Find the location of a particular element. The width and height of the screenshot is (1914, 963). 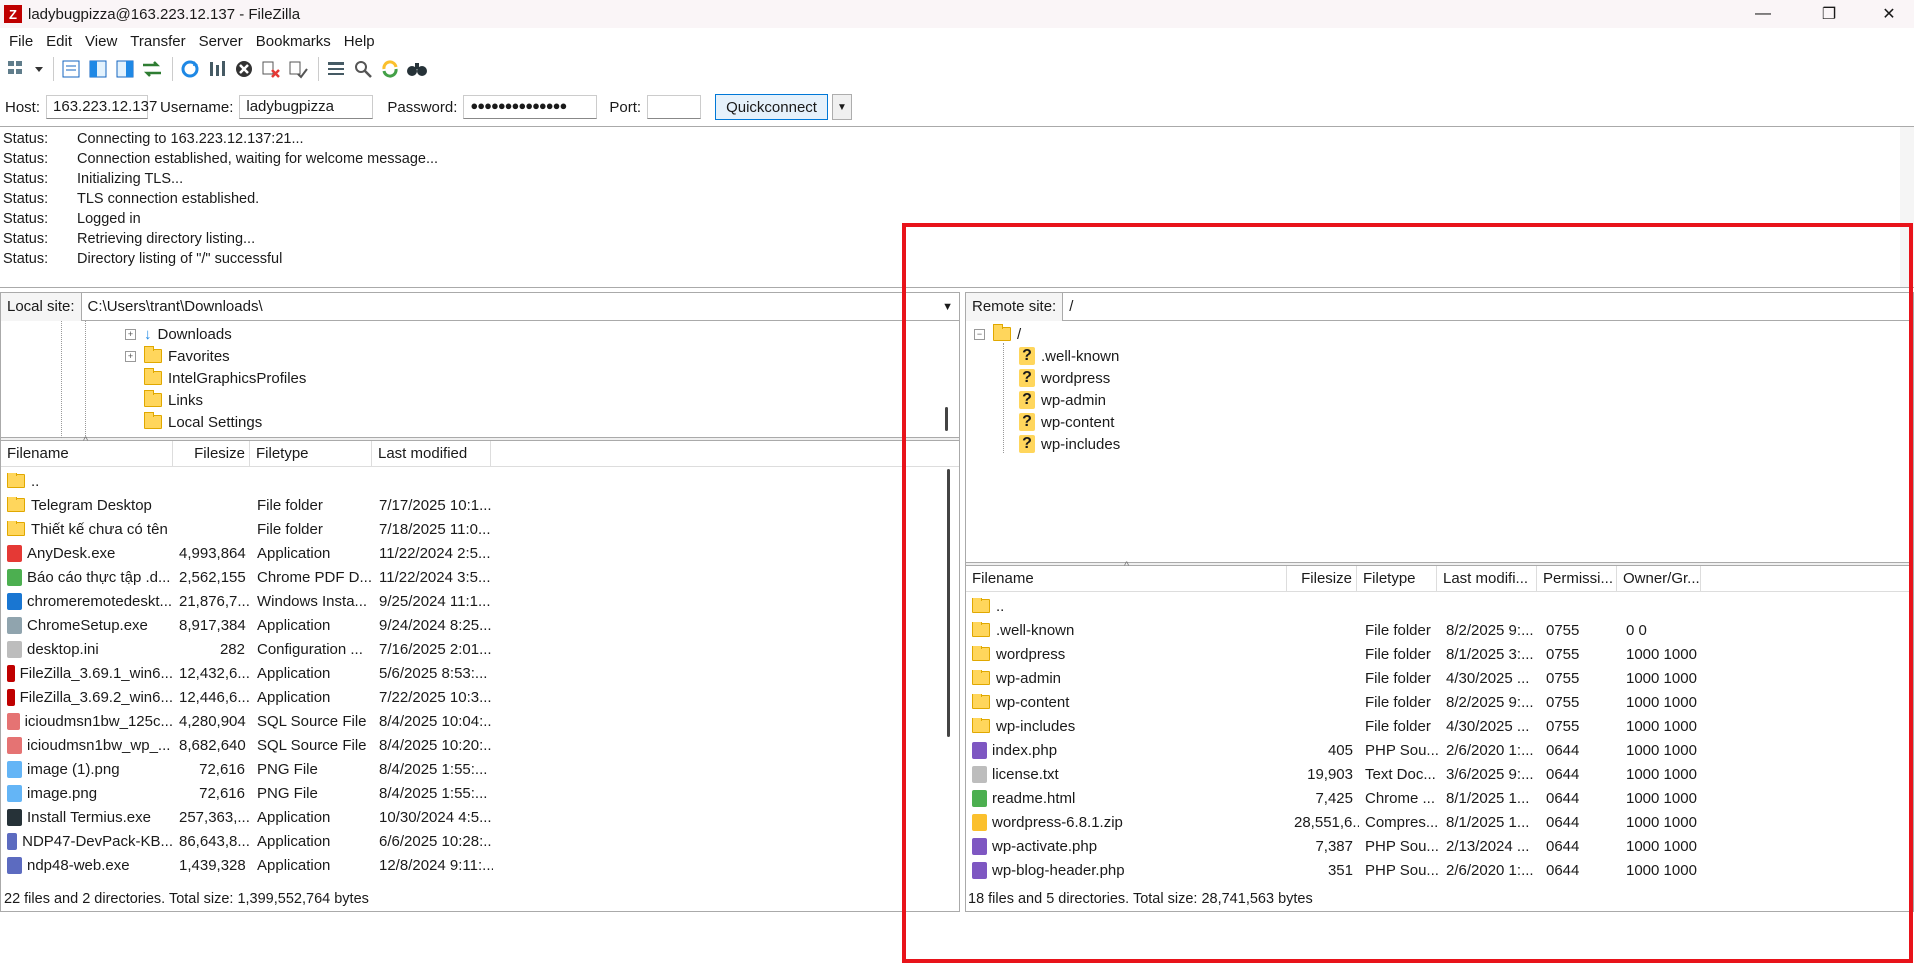

menu-file: File is located at coordinates (21, 41).